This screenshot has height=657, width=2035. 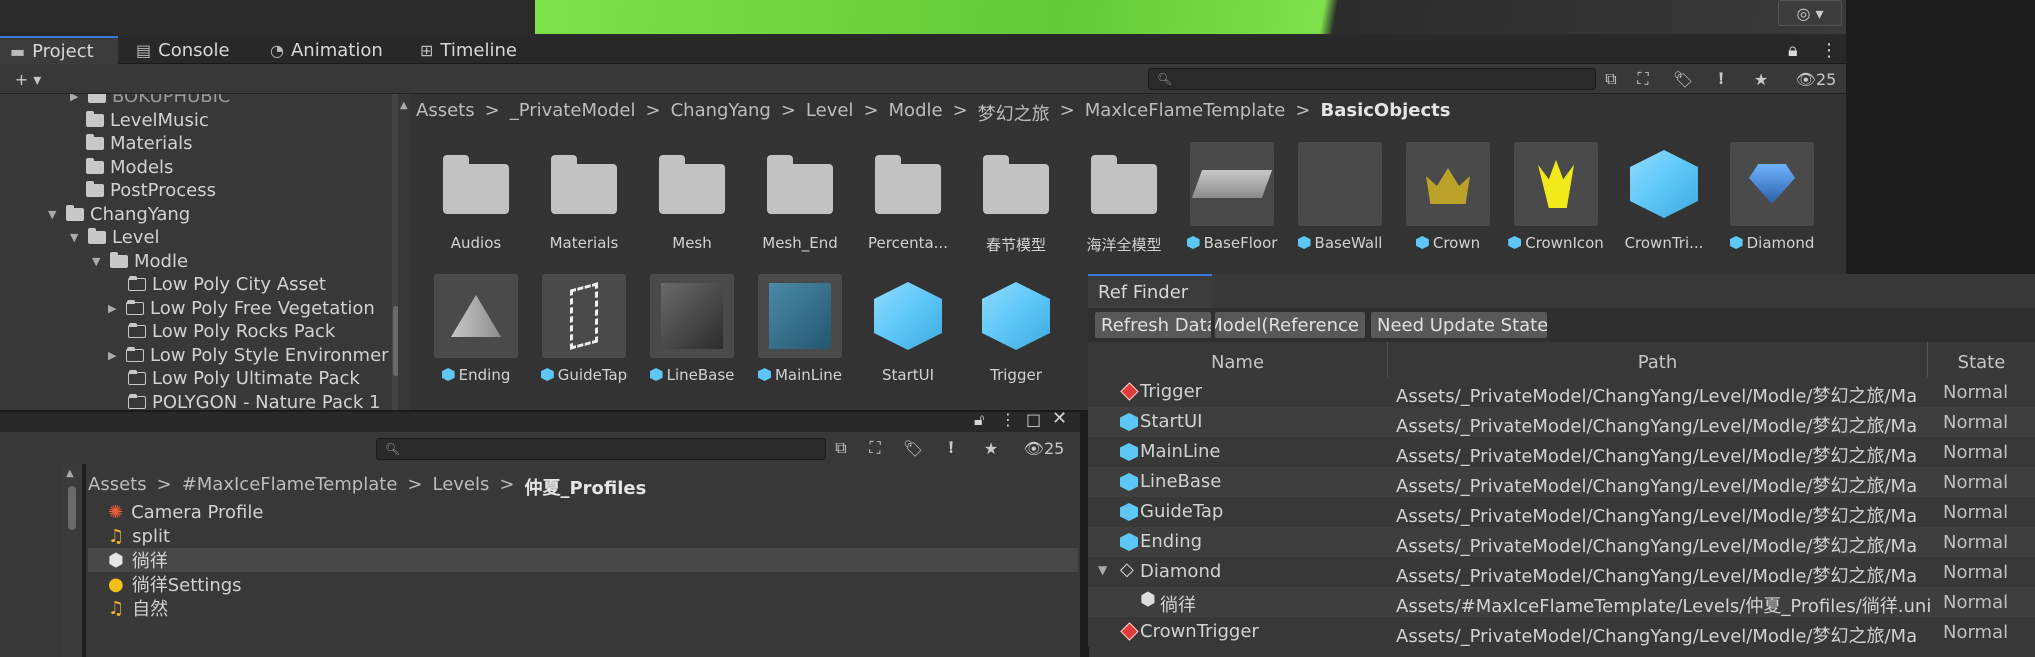 I want to click on column-path: Path, so click(x=1658, y=362).